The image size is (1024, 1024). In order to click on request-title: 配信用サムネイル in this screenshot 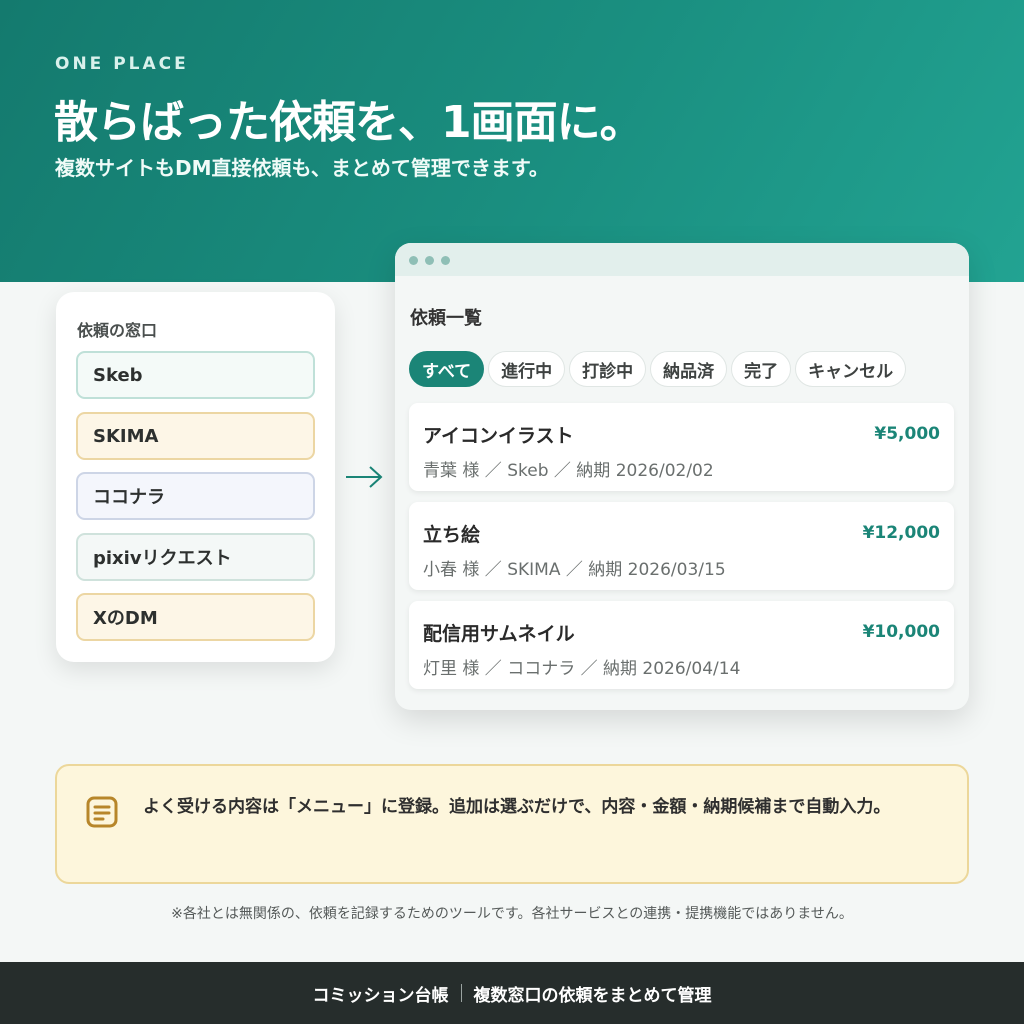, I will do `click(499, 634)`.